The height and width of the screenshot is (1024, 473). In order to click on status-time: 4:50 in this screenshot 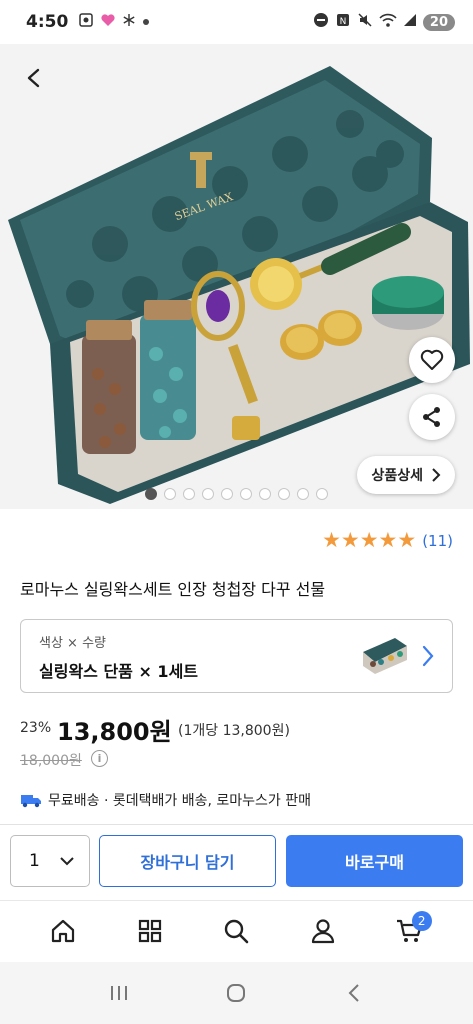, I will do `click(47, 22)`.